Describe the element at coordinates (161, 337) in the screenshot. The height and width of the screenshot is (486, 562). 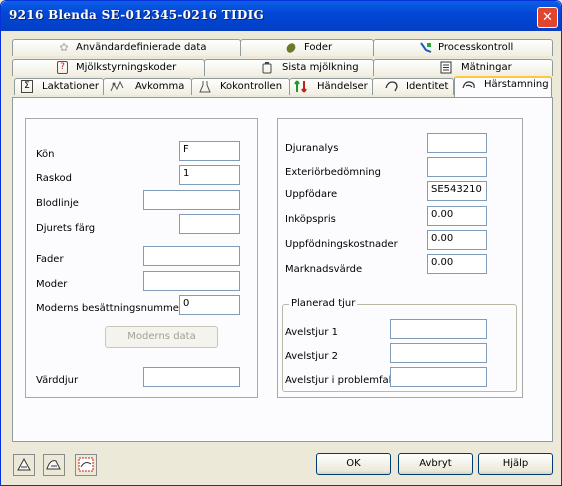
I see `moderns-data-button: Moderns data` at that location.